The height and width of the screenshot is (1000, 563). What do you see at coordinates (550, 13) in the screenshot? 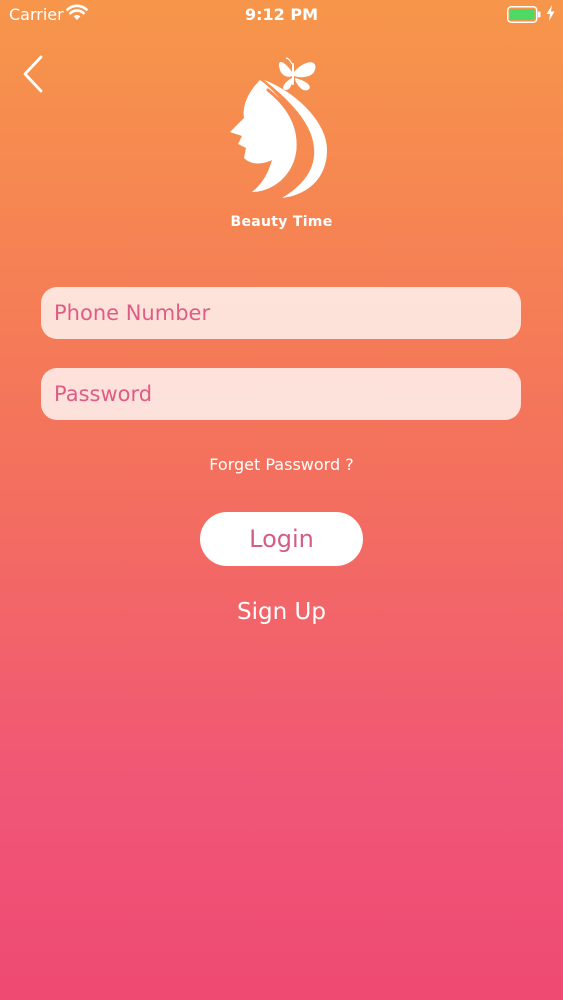
I see `charging-bolt-icon` at bounding box center [550, 13].